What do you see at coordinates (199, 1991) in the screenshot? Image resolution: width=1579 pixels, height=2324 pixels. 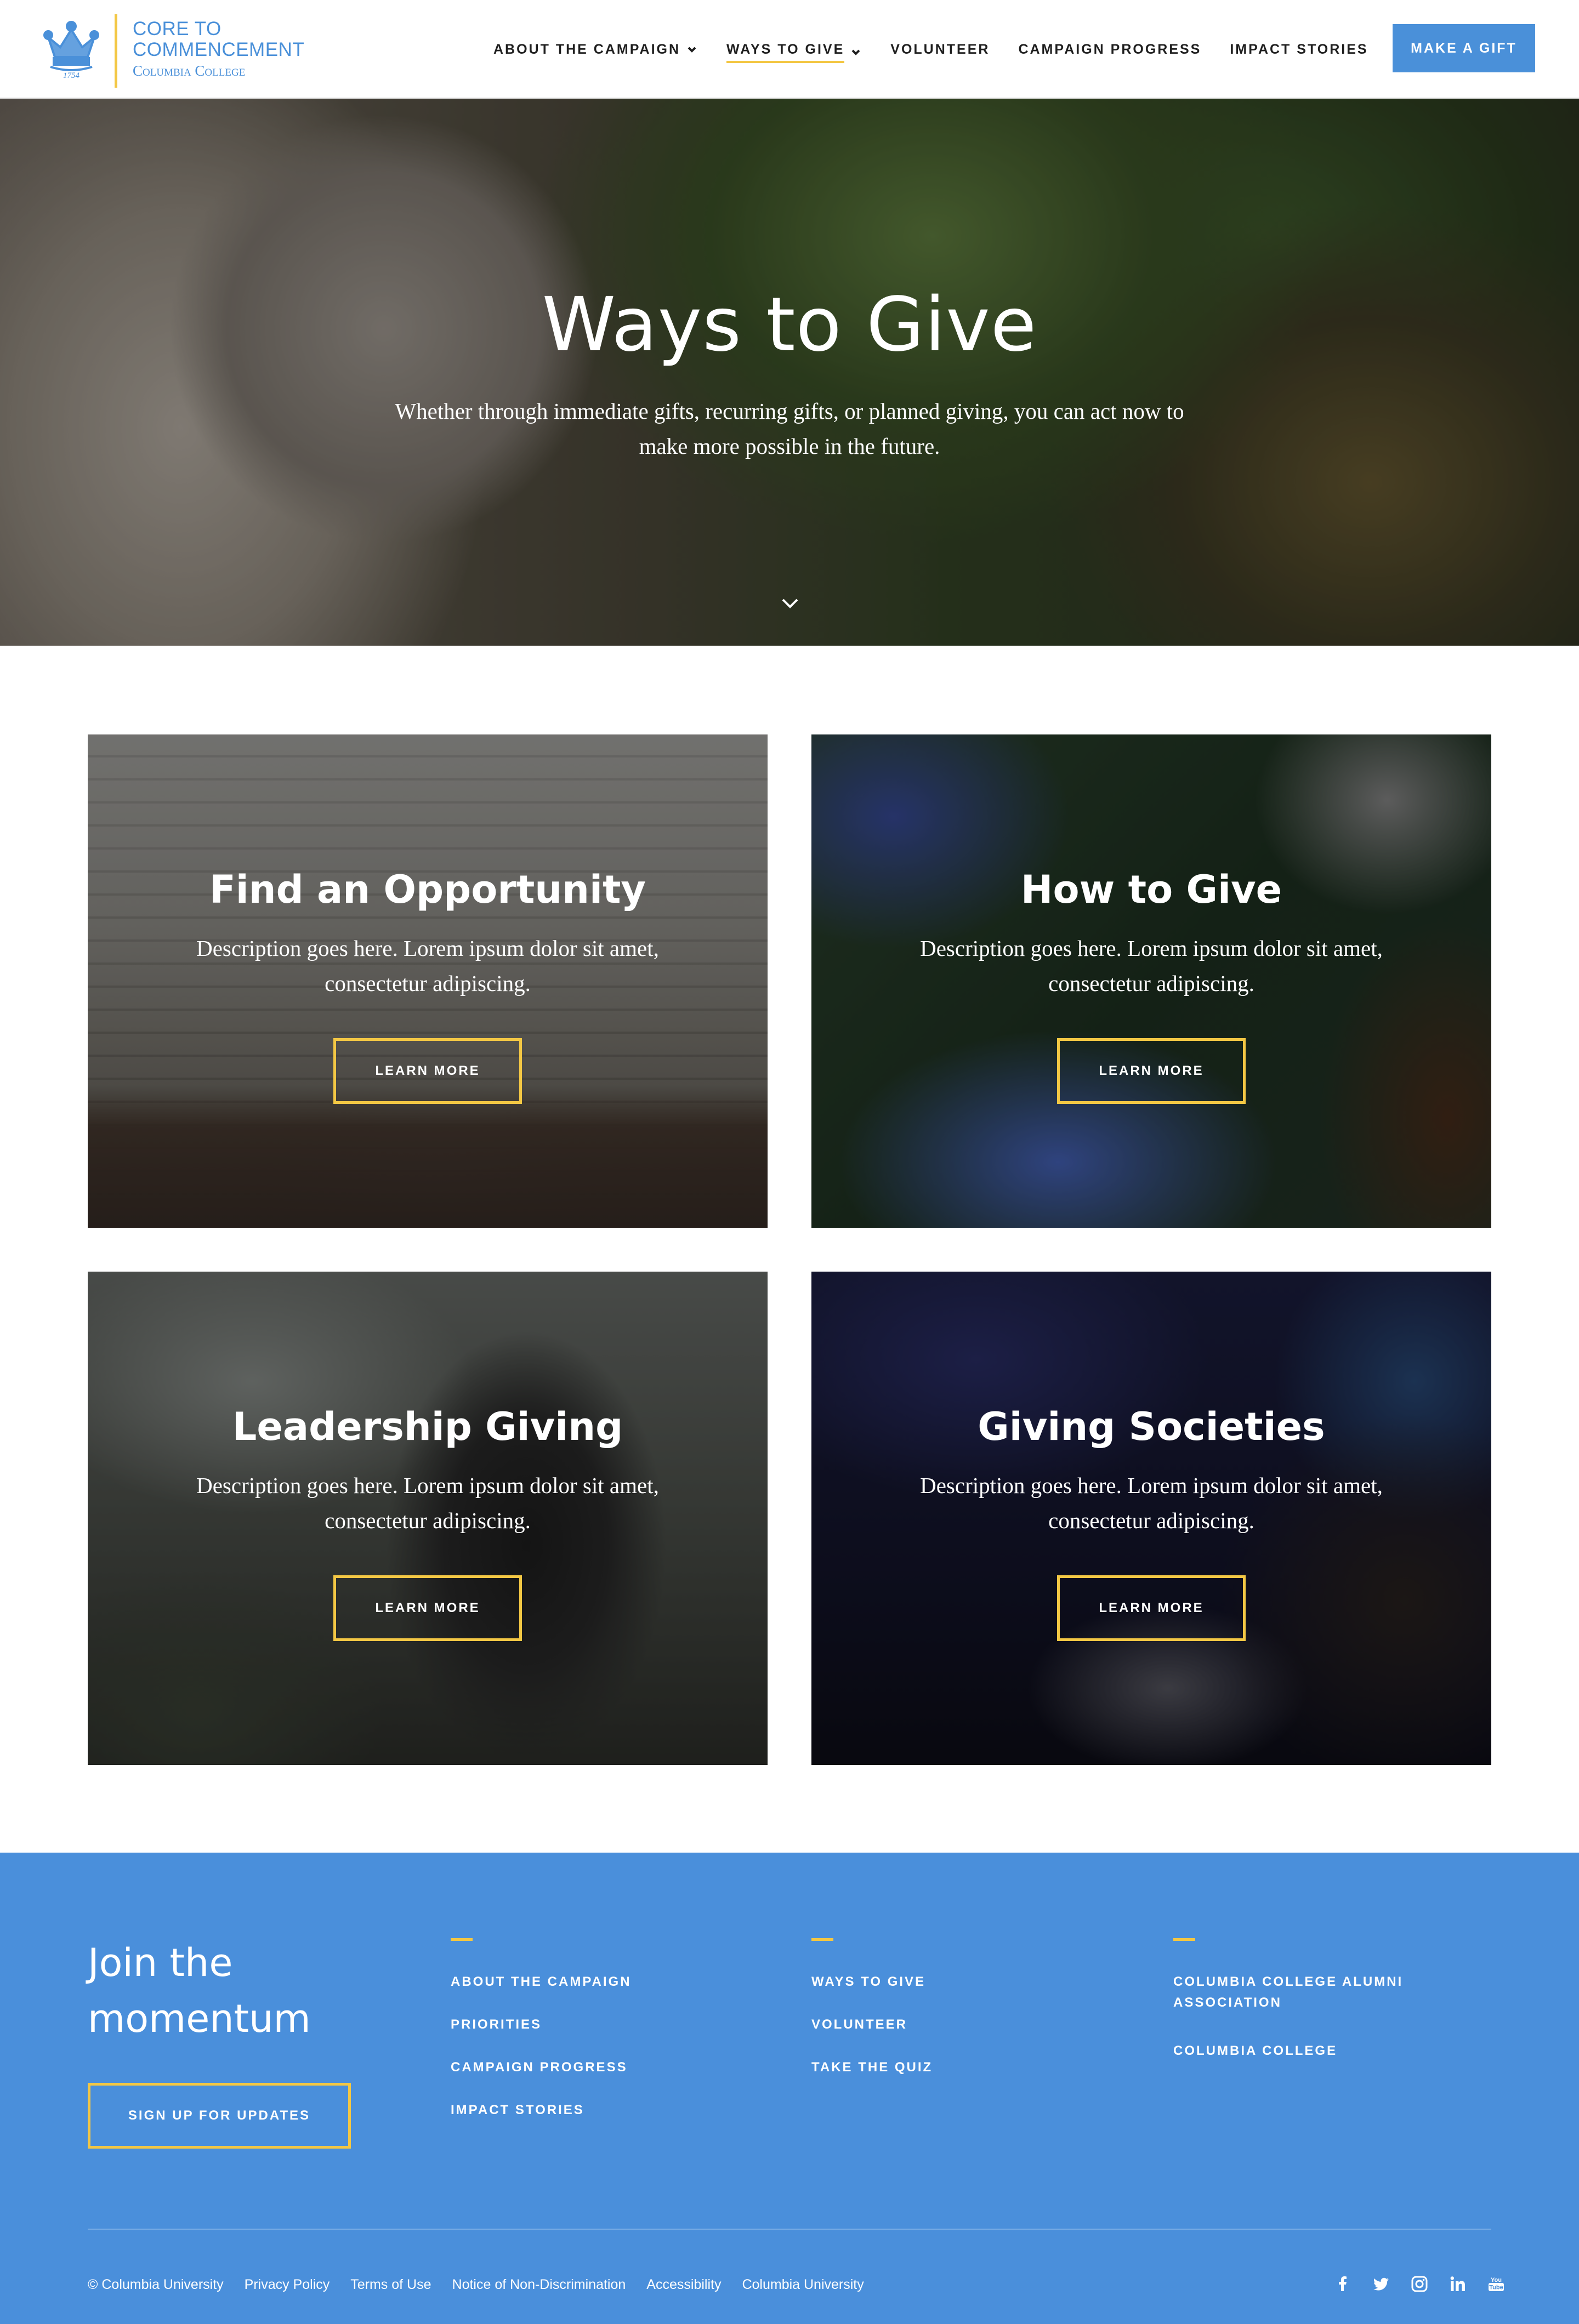 I see `footer-join-heading: Join the momentum` at bounding box center [199, 1991].